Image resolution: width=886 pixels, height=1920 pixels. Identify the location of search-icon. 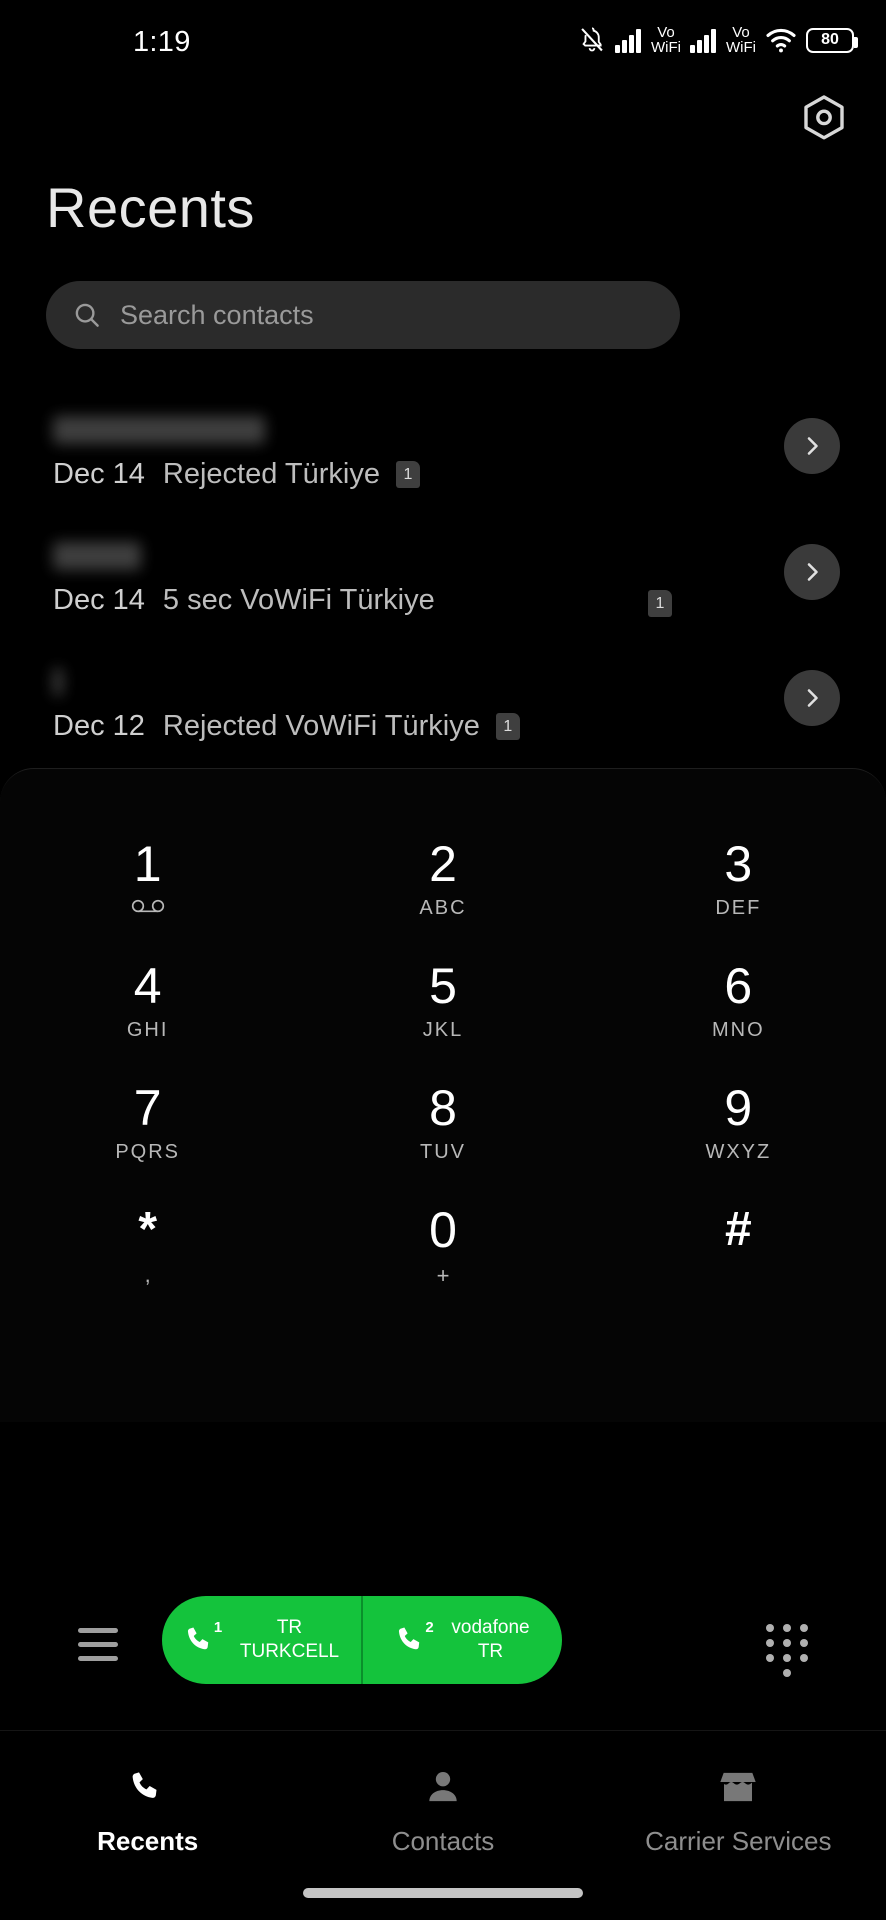
(87, 315).